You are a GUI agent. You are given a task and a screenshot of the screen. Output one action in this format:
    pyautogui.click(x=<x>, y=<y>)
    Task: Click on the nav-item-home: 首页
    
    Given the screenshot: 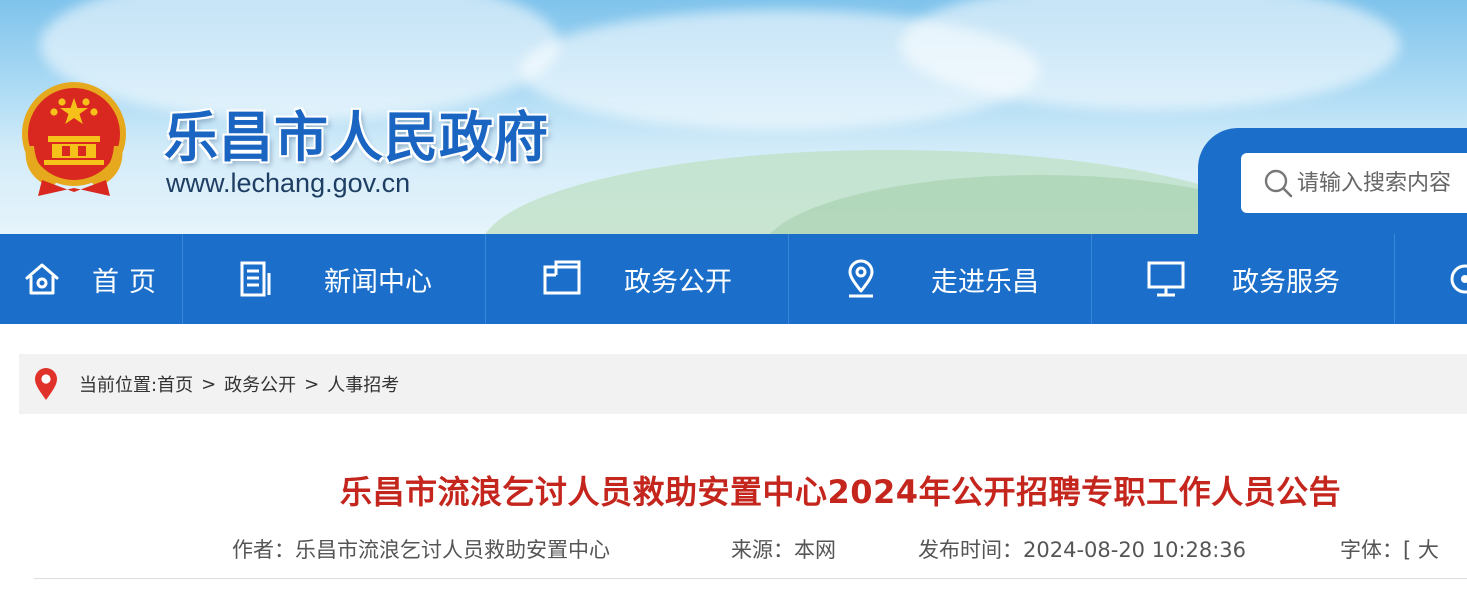 What is the action you would take?
    pyautogui.click(x=91, y=279)
    